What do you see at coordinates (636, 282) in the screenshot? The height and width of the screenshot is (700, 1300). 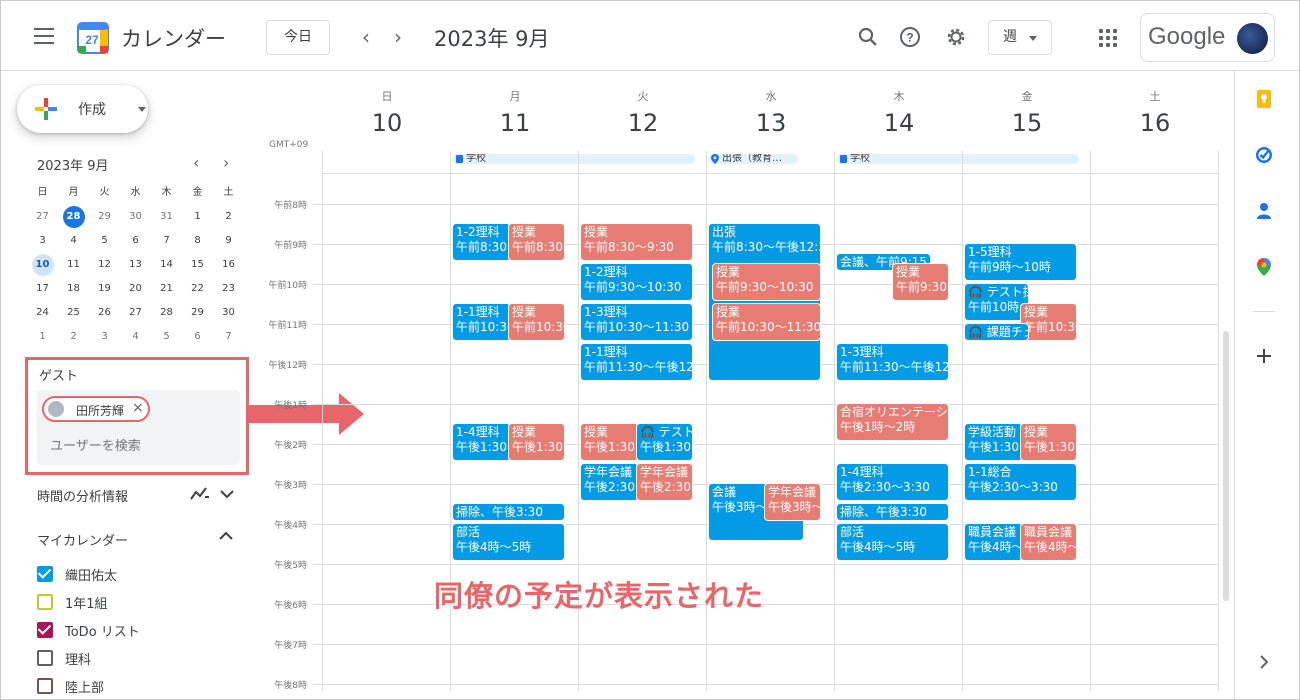 I see `calendar-event: 1-2理科 午前9:30～10:30` at bounding box center [636, 282].